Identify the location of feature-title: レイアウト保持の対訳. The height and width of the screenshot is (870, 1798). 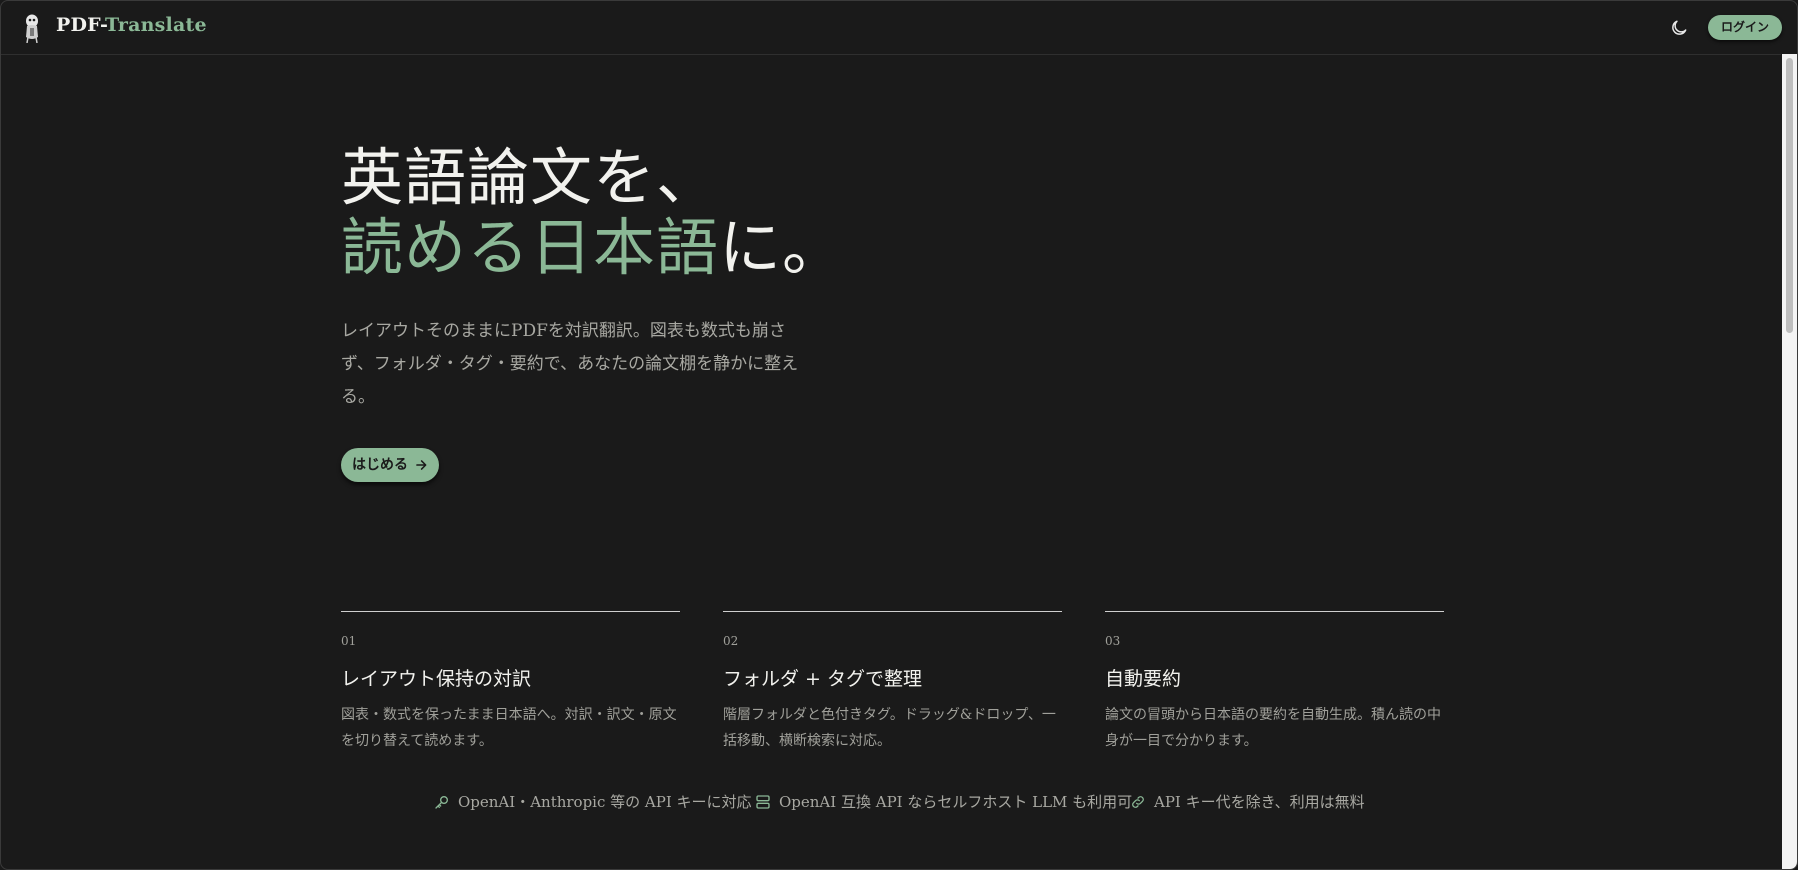
(436, 679).